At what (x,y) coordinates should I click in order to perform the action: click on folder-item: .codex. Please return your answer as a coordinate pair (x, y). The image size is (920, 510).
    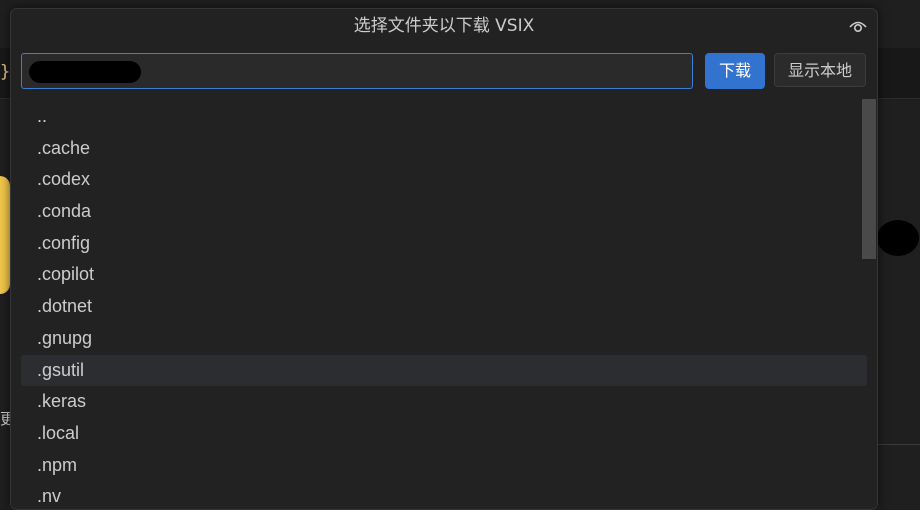
    Looking at the image, I should click on (444, 180).